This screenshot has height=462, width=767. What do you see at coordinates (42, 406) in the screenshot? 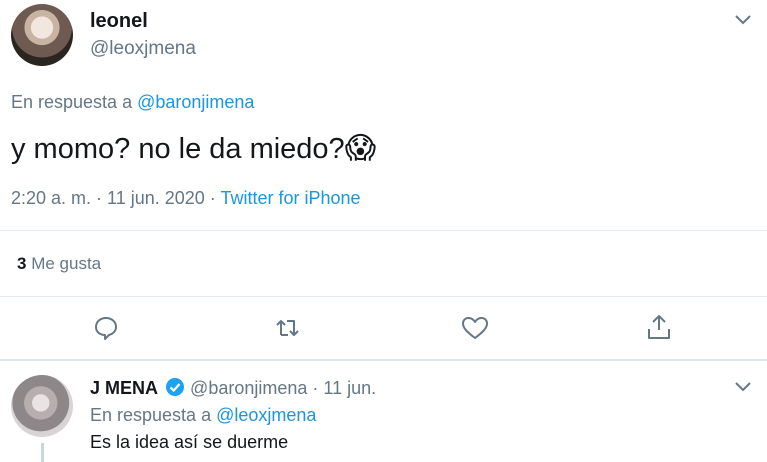
I see `reply-avatar` at bounding box center [42, 406].